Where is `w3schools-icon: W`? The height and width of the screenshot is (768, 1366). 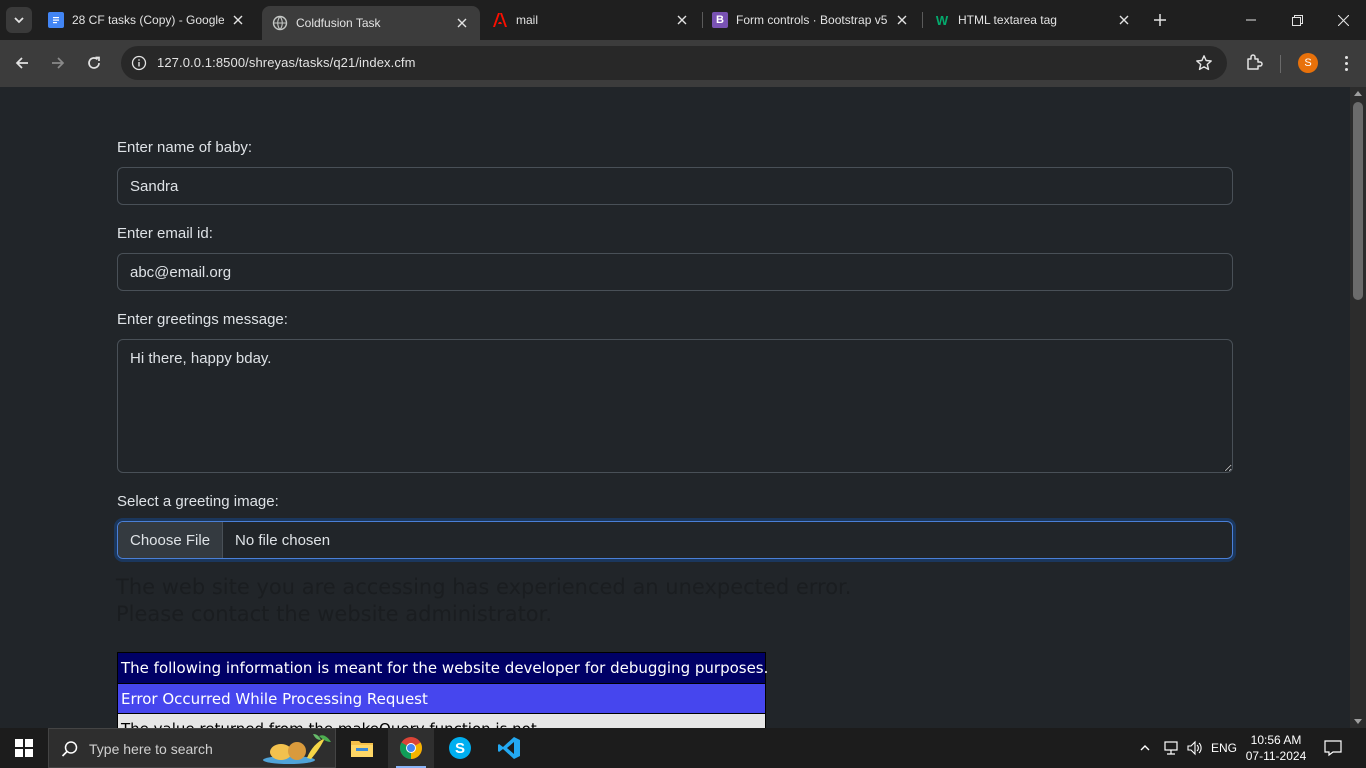 w3schools-icon: W is located at coordinates (942, 20).